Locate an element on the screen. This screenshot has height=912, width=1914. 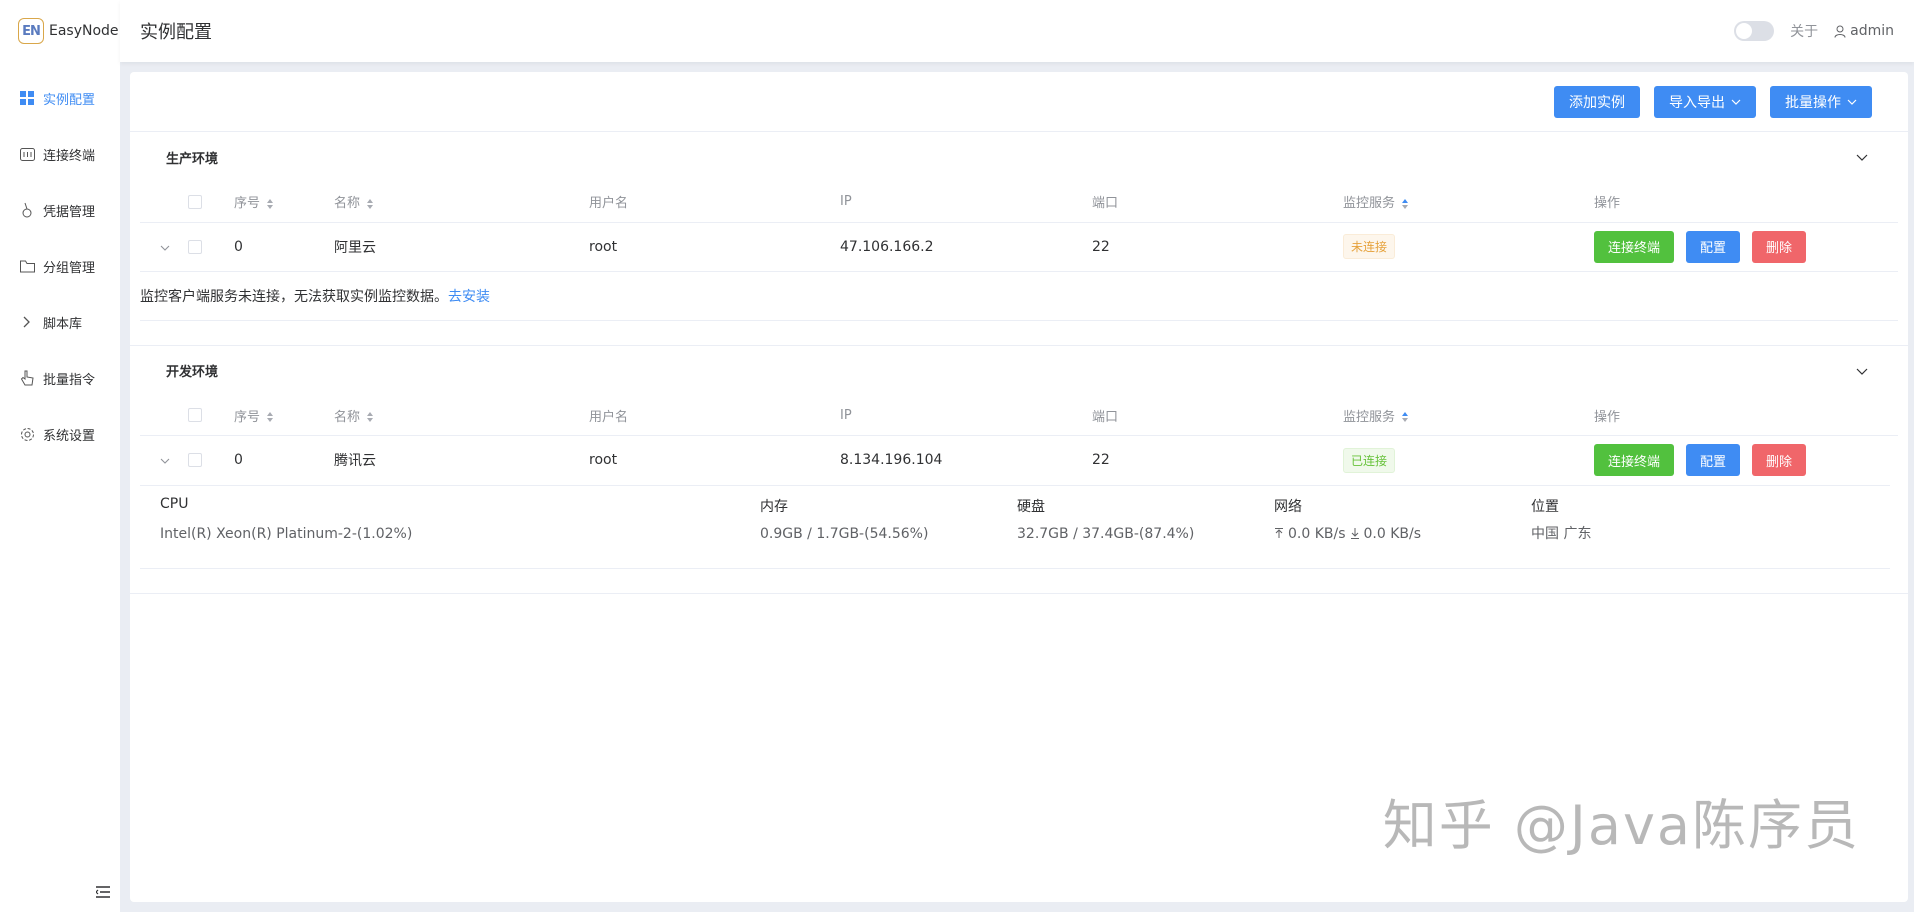
network-info: 网络 0.0 KB/s 0.0 KB/s is located at coordinates (1402, 522).